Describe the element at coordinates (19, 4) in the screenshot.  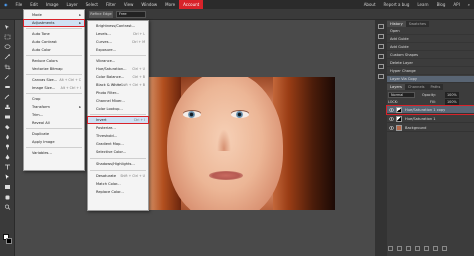
I see `menu-file: File` at that location.